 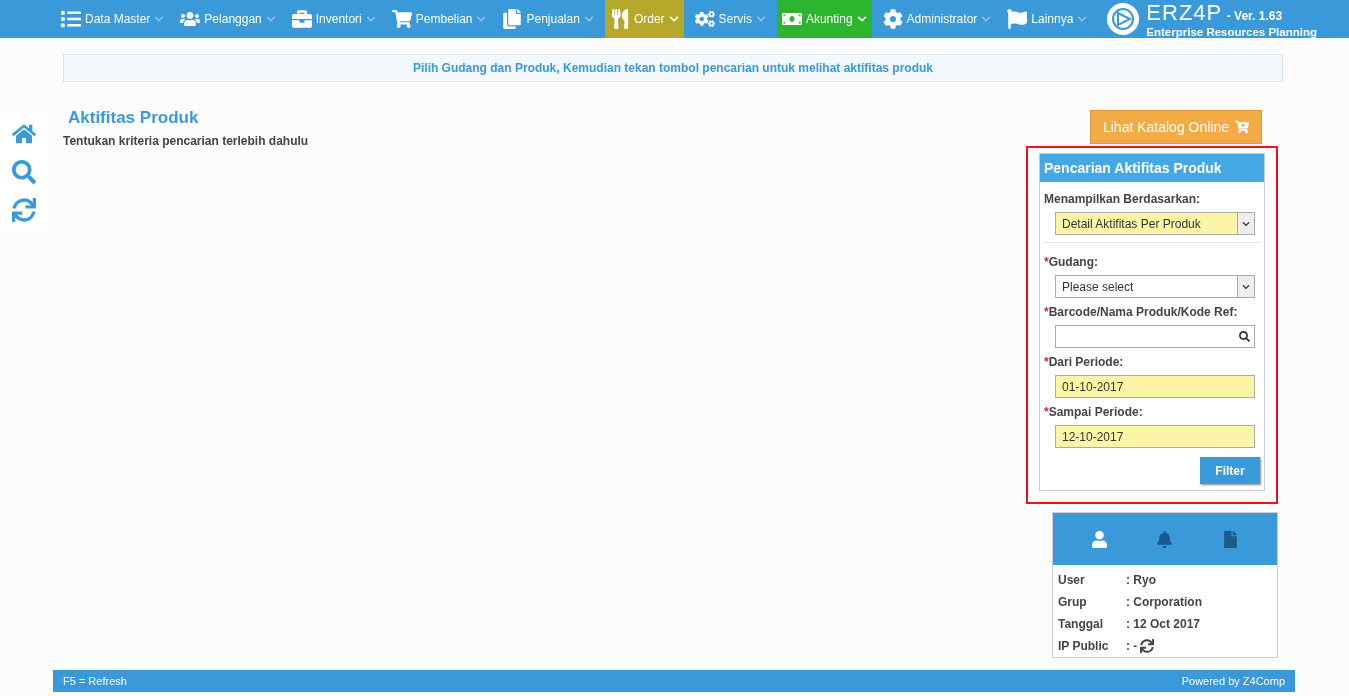 I want to click on field-label: *Gudang:, so click(x=1071, y=262).